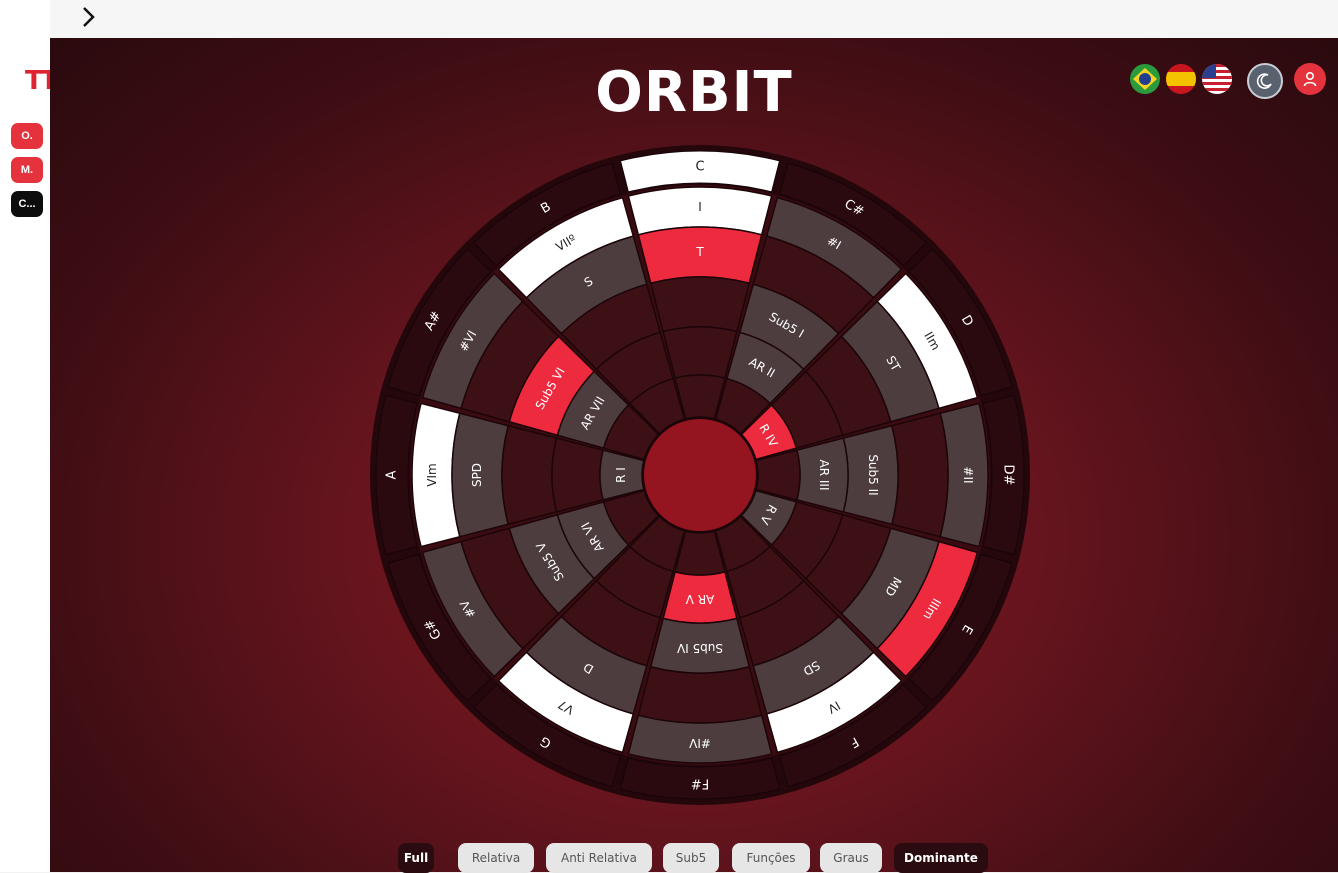  Describe the element at coordinates (699, 648) in the screenshot. I see `sub5-label: Sub5 IV` at that location.